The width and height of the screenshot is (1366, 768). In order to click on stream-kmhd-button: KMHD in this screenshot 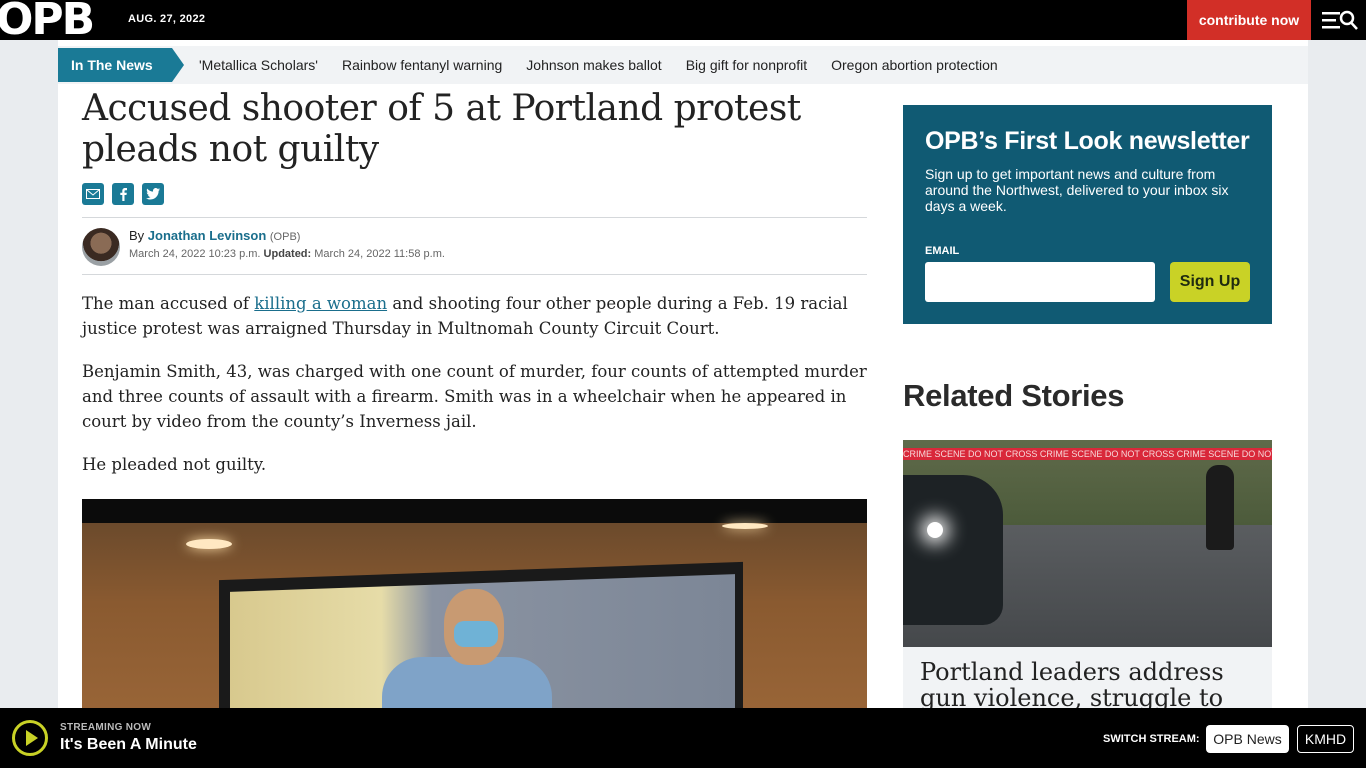, I will do `click(1325, 739)`.